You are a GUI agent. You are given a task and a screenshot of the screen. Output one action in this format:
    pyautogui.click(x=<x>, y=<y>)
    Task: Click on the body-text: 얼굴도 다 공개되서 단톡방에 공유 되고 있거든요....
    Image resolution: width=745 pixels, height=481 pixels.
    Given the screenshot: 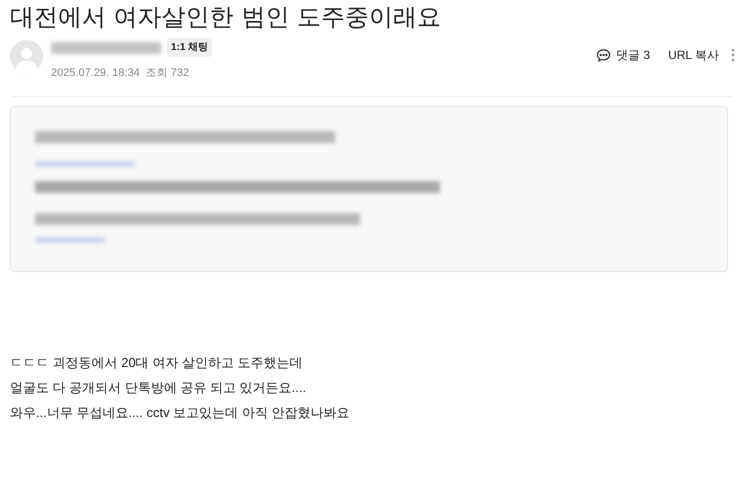 What is the action you would take?
    pyautogui.click(x=159, y=387)
    